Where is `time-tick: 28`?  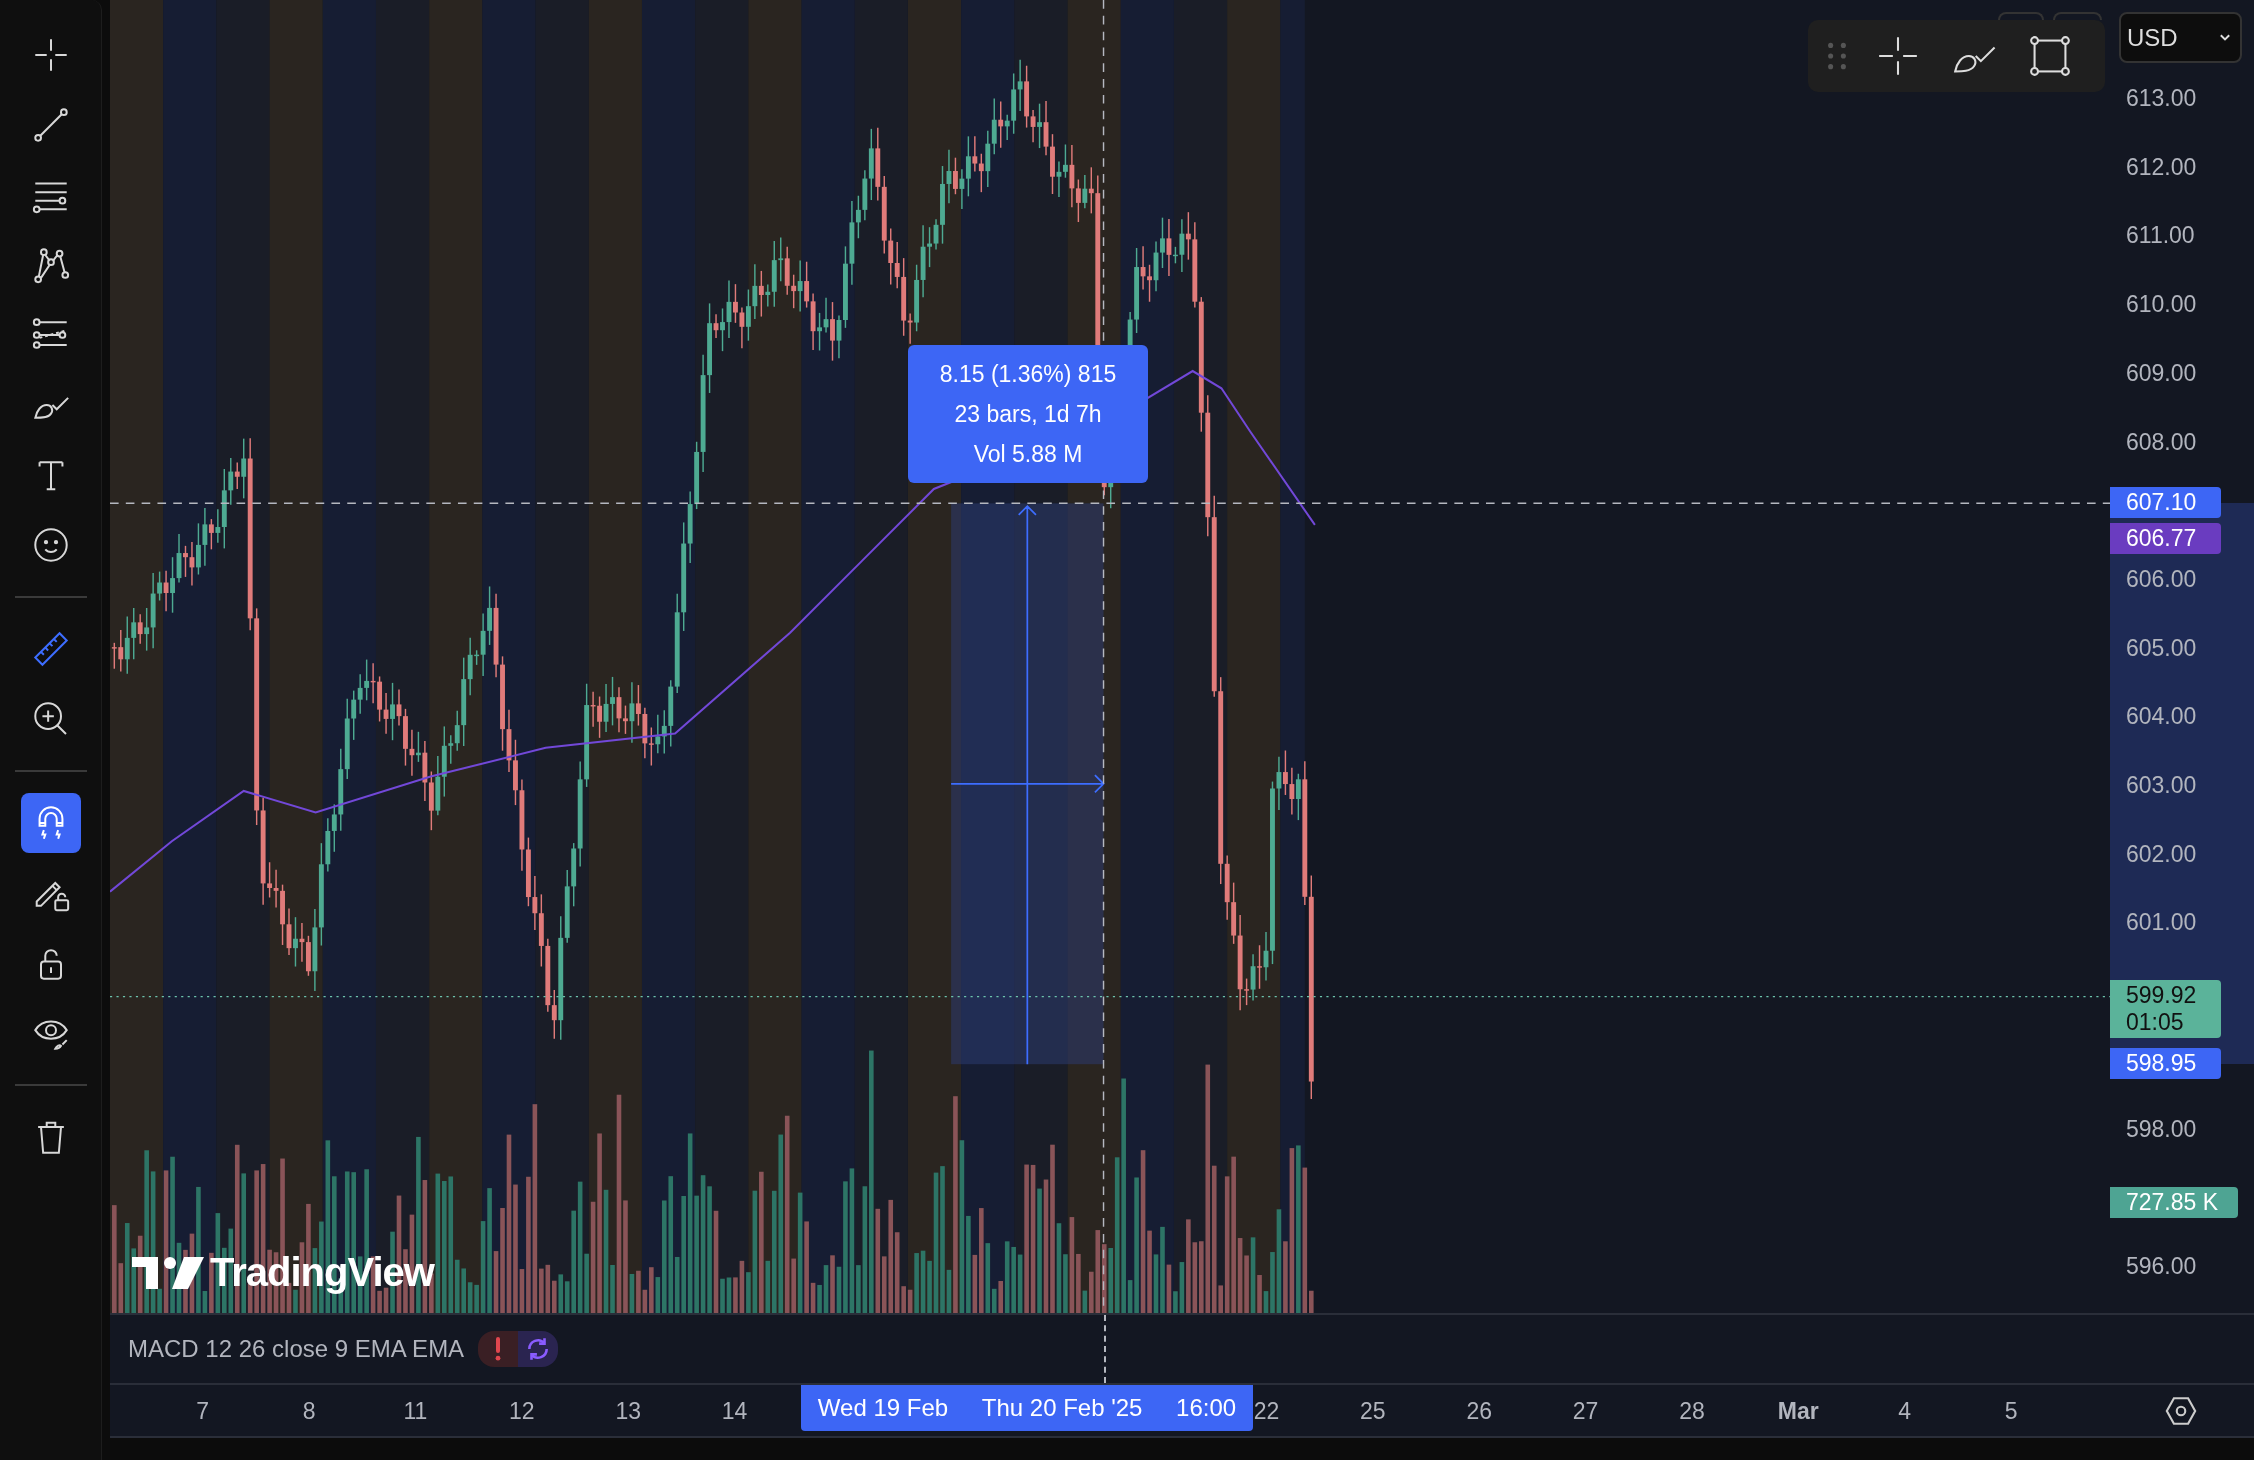
time-tick: 28 is located at coordinates (1692, 1411).